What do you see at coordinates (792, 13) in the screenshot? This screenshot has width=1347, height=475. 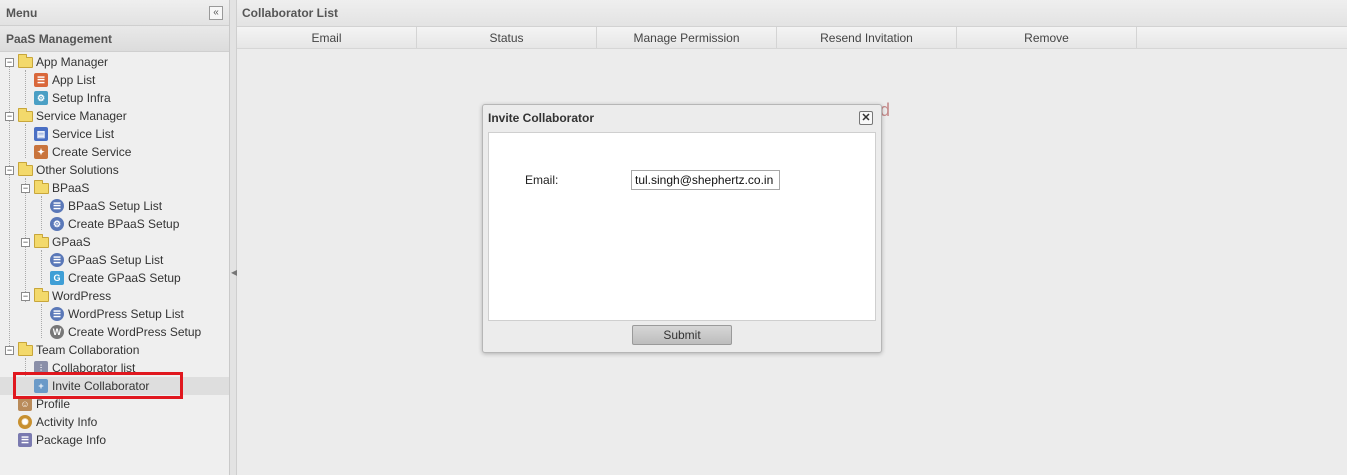 I see `panel-title: Collaborator List` at bounding box center [792, 13].